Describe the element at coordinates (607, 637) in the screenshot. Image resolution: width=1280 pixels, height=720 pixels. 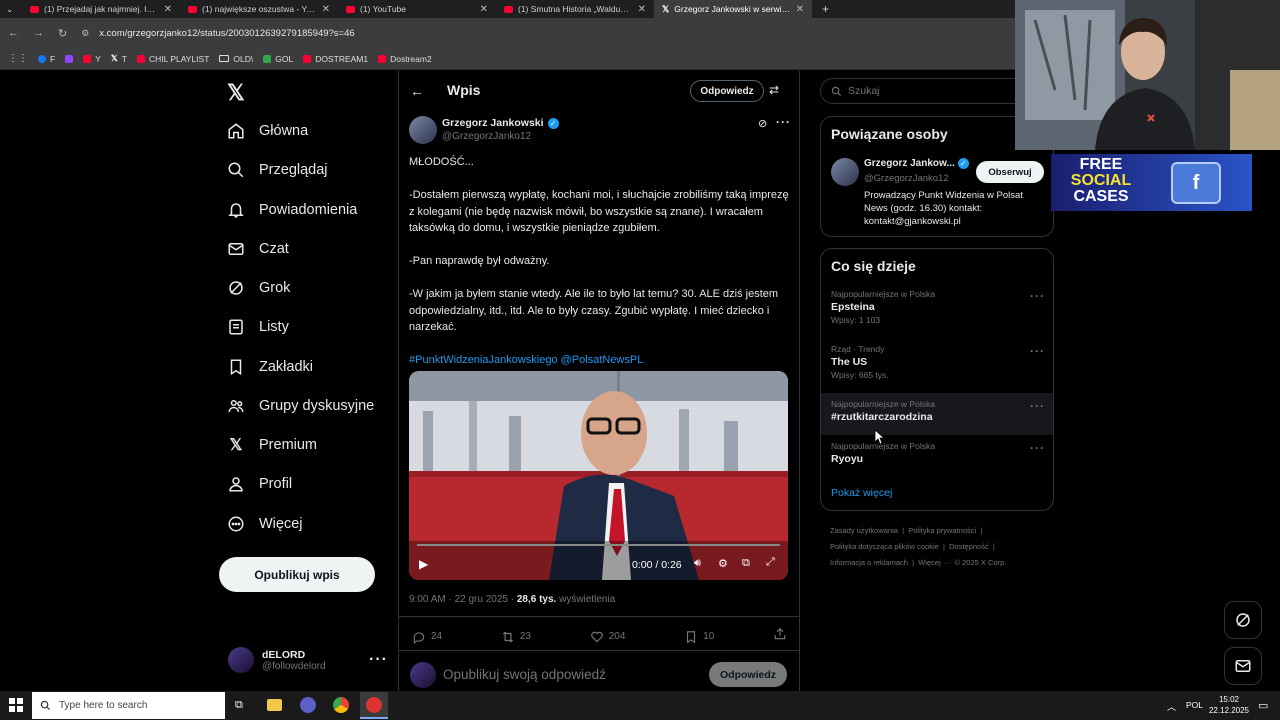
I see `like-action: 204` at that location.